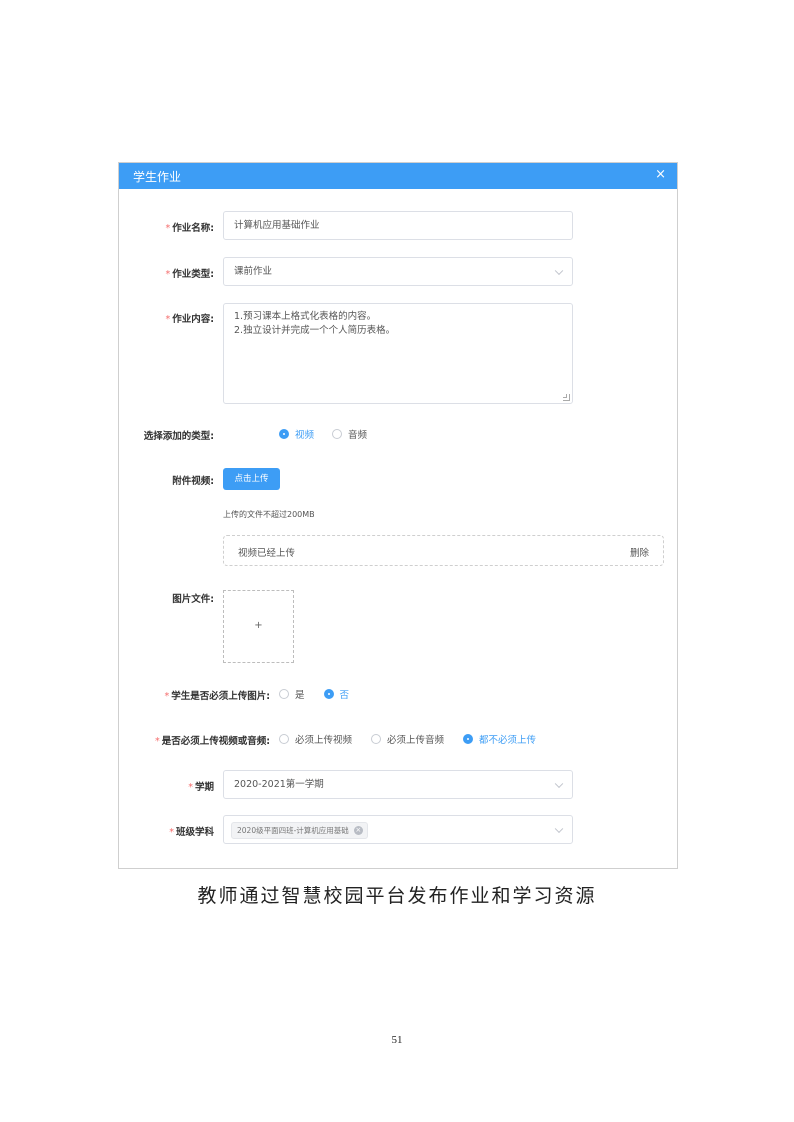 Image resolution: width=794 pixels, height=1122 pixels. I want to click on radio-no: 否, so click(336, 694).